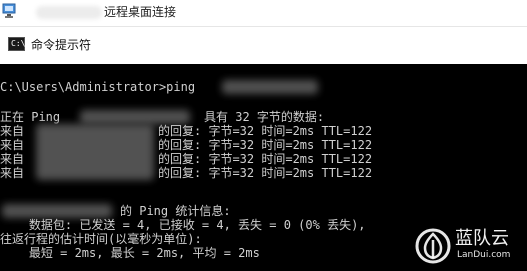 Image resolution: width=527 pixels, height=271 pixels. Describe the element at coordinates (12, 173) in the screenshot. I see `reply-prefix-4: 来自` at that location.